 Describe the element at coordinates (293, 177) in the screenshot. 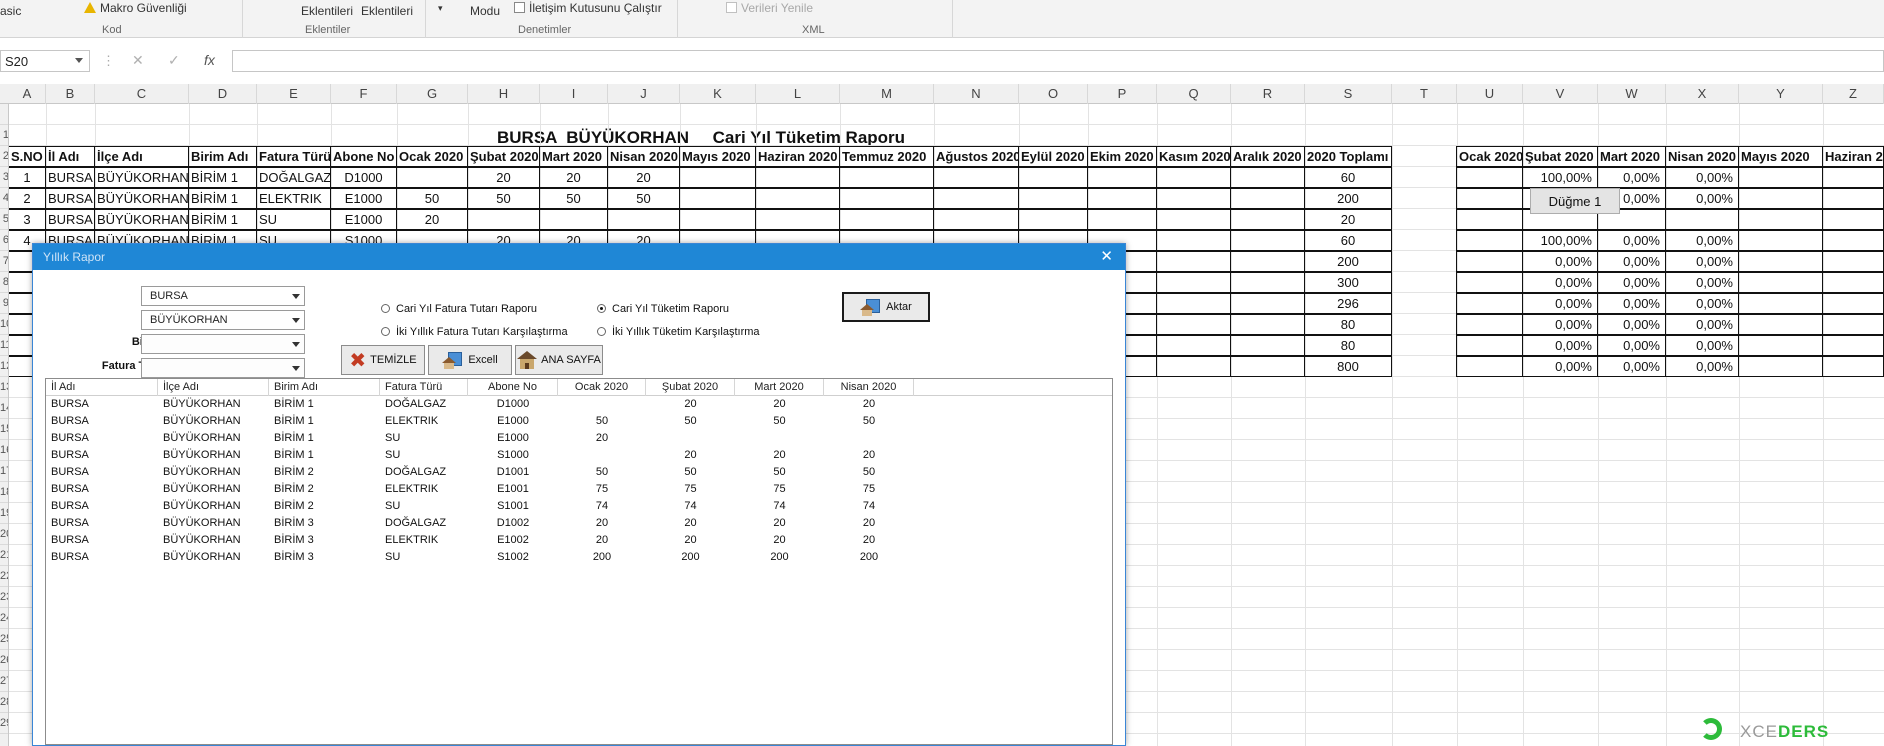

I see `data-cell: DOĞALGAZ` at that location.